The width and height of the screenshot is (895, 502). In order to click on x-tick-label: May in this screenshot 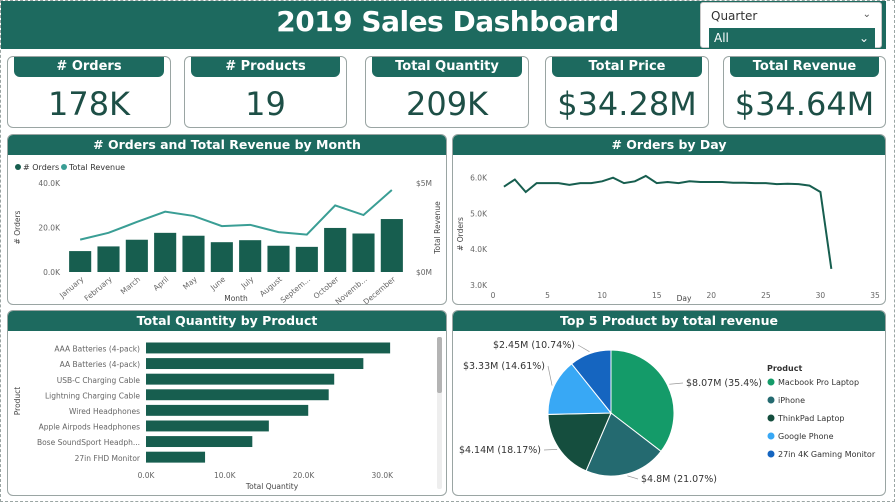, I will do `click(190, 282)`.